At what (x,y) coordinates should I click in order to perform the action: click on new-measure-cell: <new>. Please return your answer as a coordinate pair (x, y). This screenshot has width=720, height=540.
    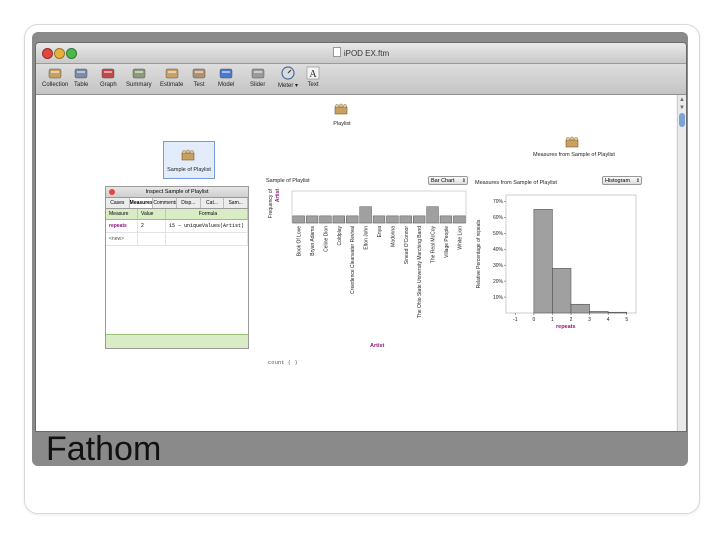
    Looking at the image, I should click on (122, 239).